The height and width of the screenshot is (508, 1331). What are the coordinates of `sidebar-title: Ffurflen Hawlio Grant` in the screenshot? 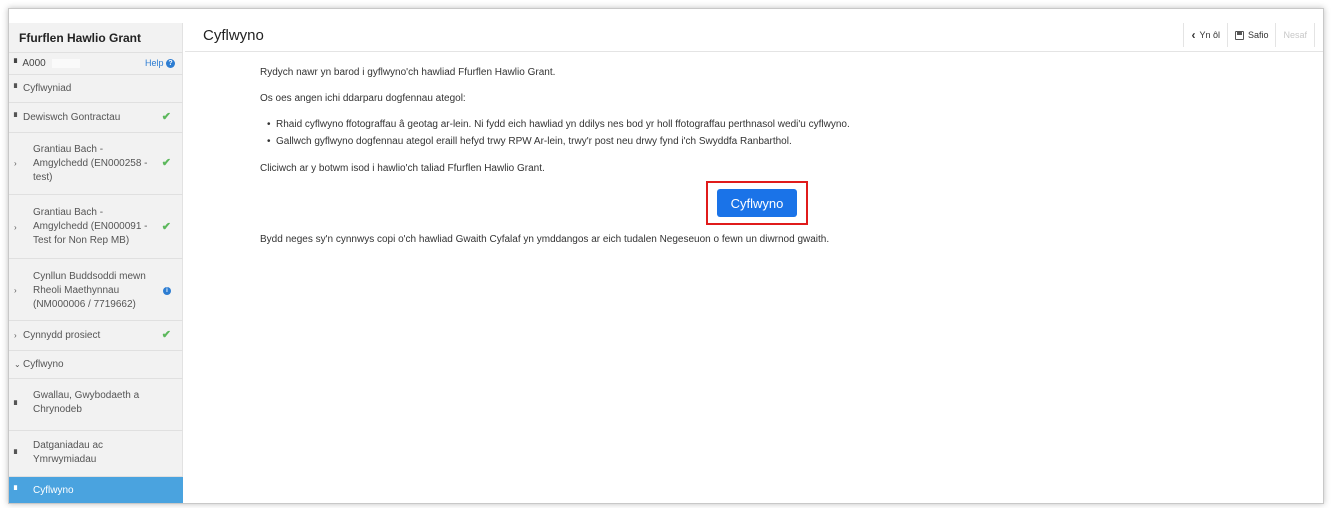 It's located at (96, 38).